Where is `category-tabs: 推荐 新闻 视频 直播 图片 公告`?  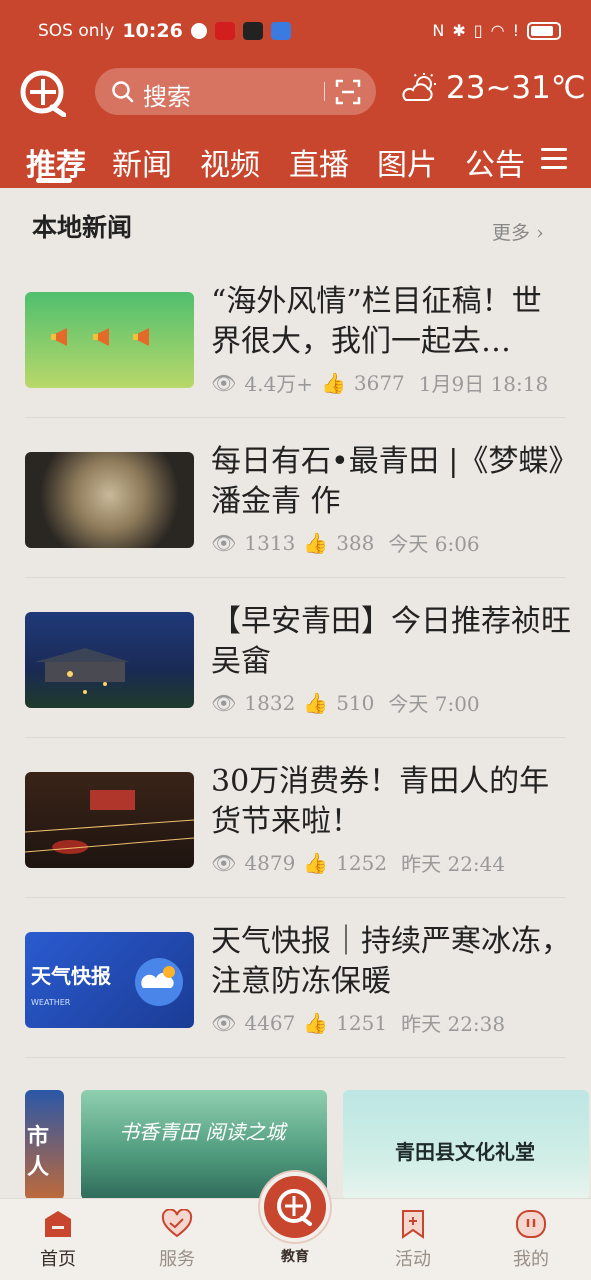
category-tabs: 推荐 新闻 视频 直播 图片 公告 is located at coordinates (295, 161).